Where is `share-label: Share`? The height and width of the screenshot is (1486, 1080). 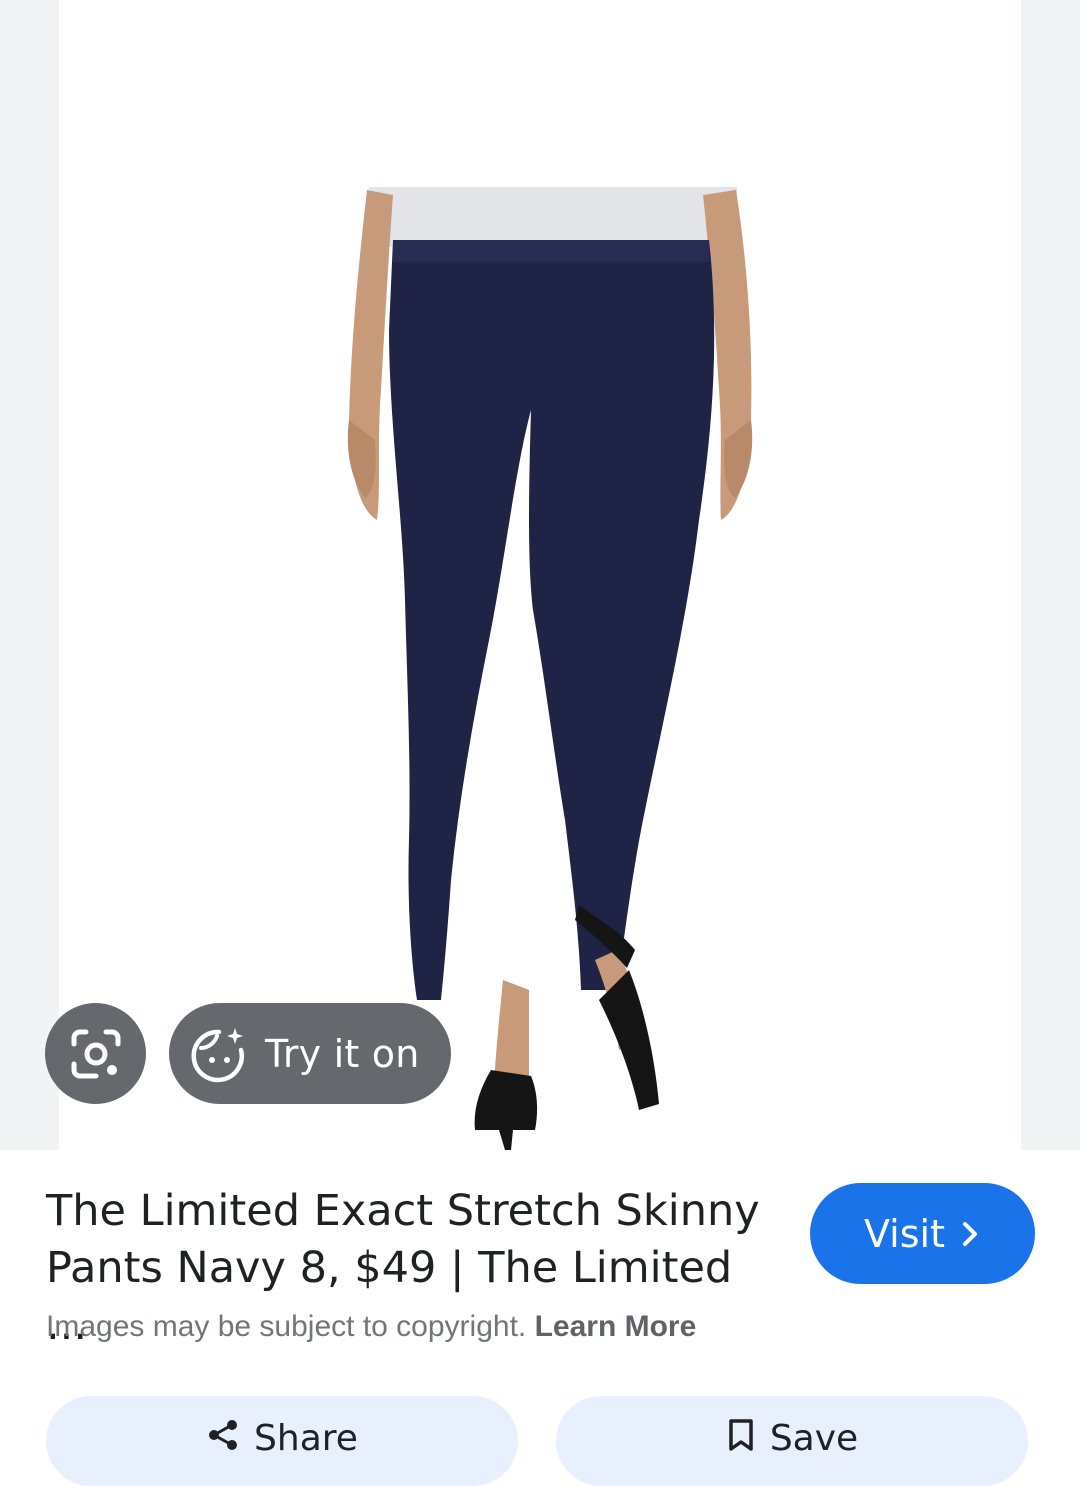
share-label: Share is located at coordinates (306, 1438).